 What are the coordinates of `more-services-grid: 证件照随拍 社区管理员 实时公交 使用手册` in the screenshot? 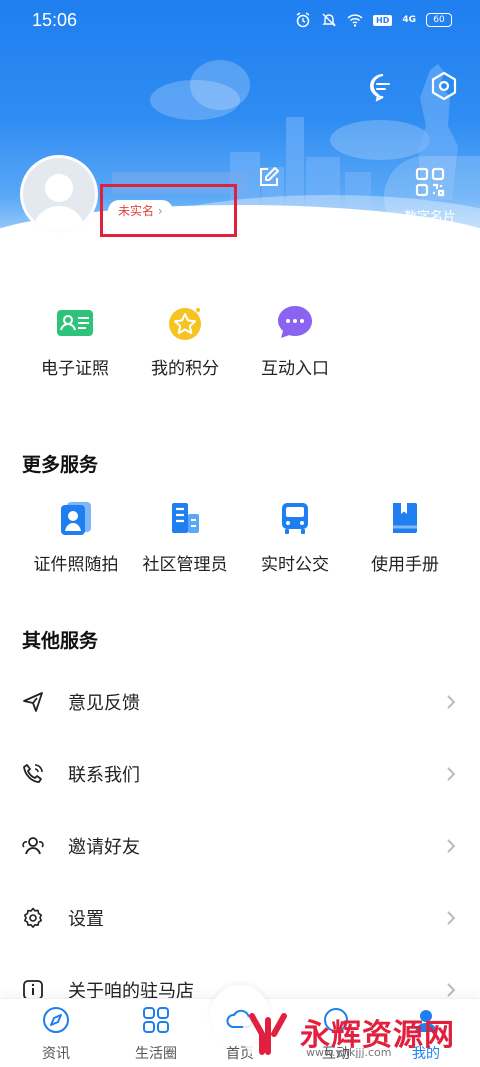 It's located at (240, 540).